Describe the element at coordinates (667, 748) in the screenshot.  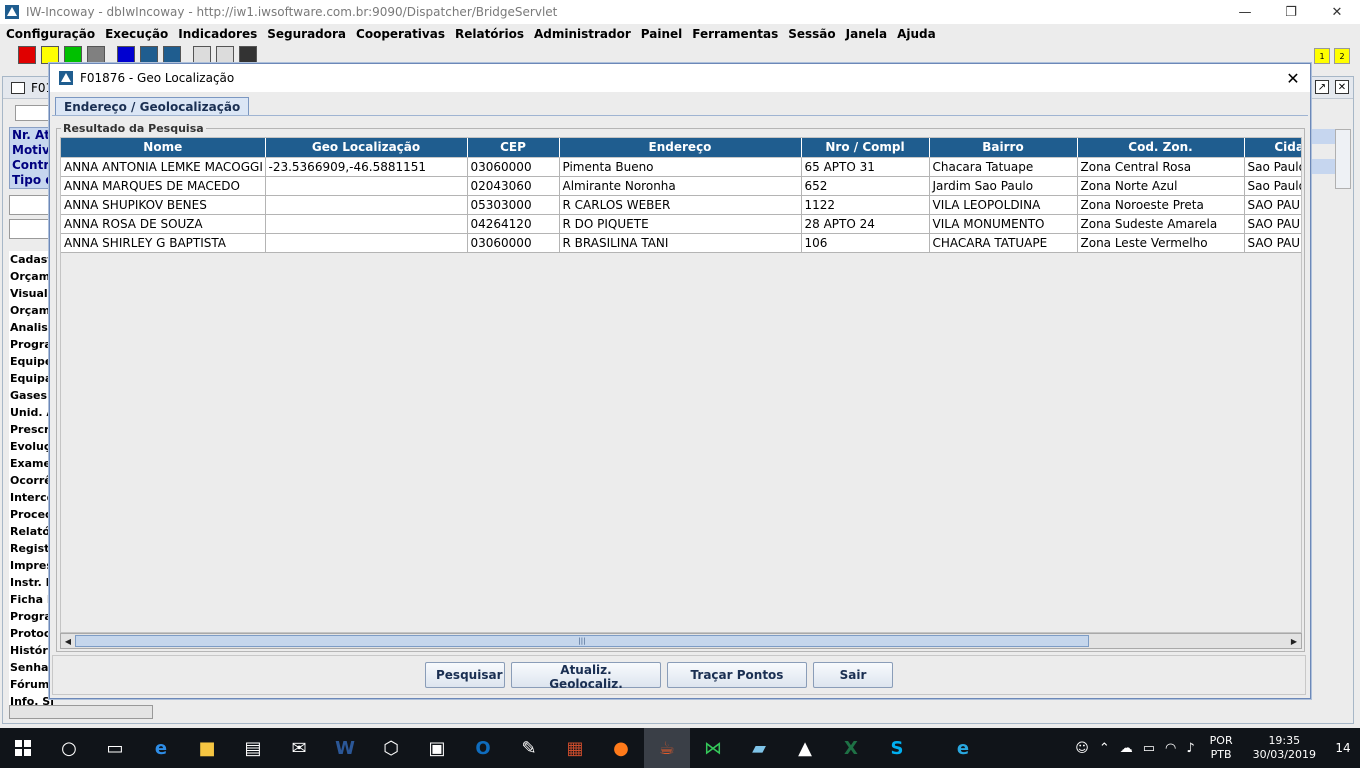
I see `java-icon: ☕` at that location.